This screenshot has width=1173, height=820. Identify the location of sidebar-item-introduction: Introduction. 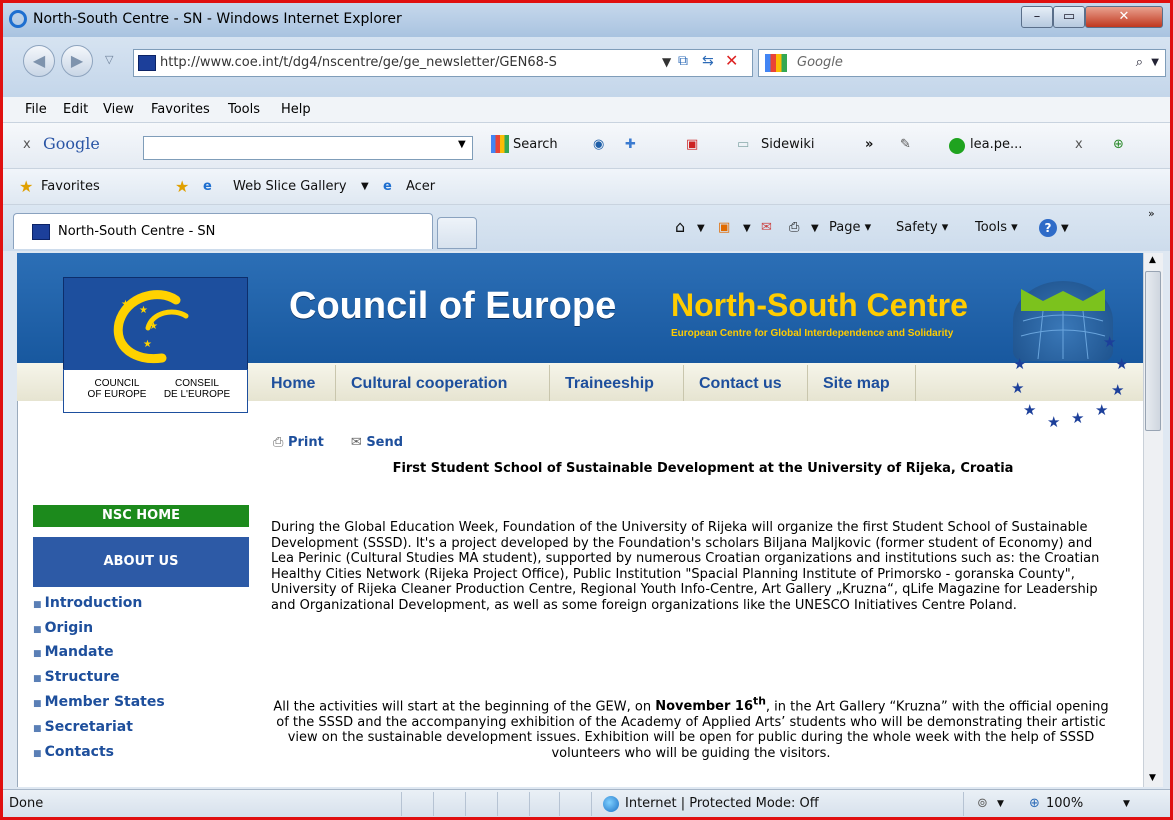
(88, 603).